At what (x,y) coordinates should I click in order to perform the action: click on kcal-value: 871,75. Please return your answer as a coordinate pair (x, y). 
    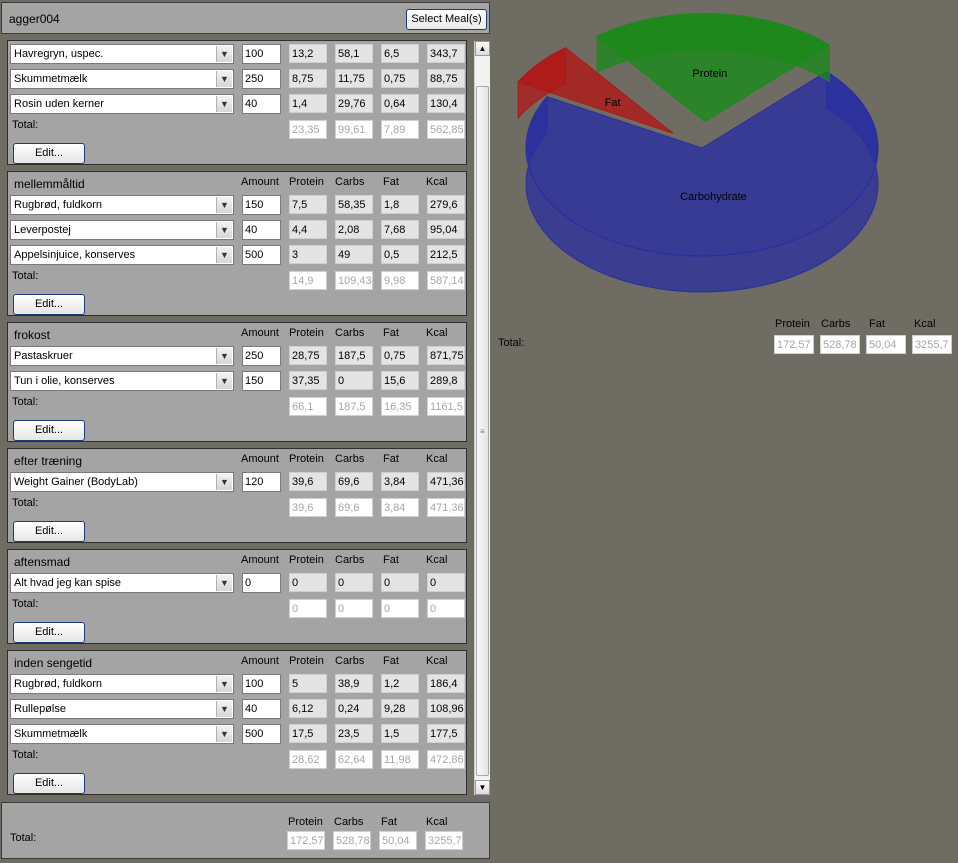
    Looking at the image, I should click on (446, 355).